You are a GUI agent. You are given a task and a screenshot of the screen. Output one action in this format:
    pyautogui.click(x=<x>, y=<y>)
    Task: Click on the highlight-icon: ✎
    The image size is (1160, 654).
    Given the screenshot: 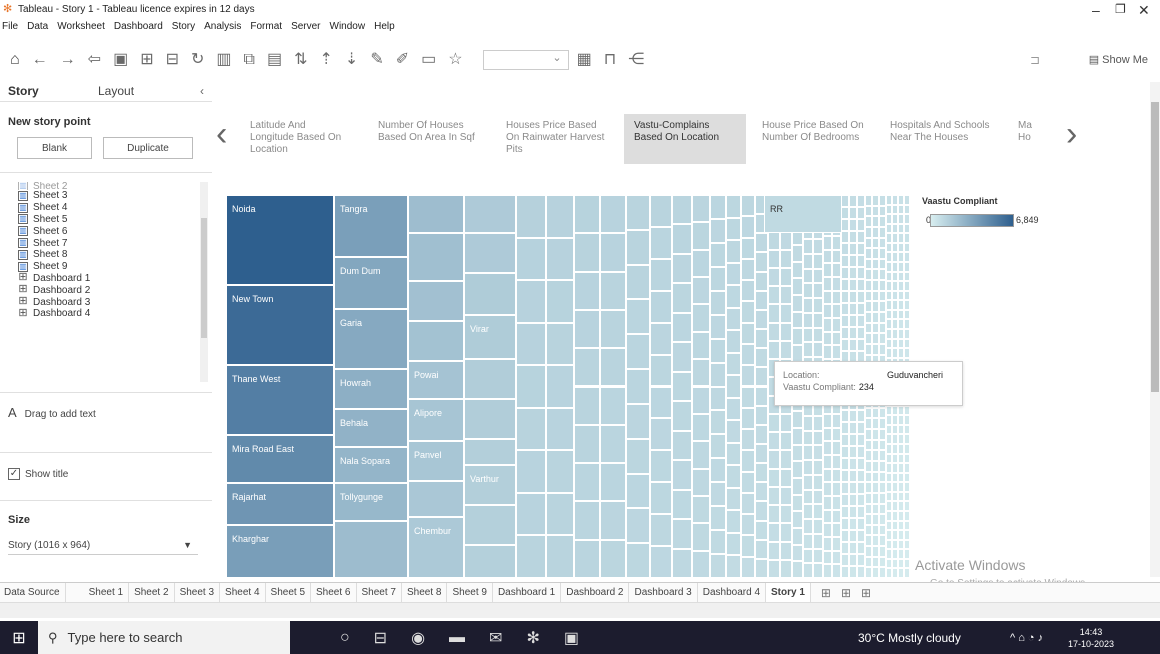 What is the action you would take?
    pyautogui.click(x=376, y=60)
    